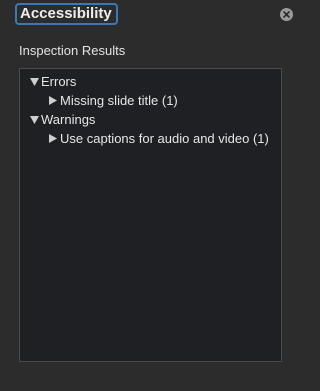 Image resolution: width=320 pixels, height=391 pixels. Describe the element at coordinates (119, 100) in the screenshot. I see `tree-item-label: Missing slide title (1)` at that location.